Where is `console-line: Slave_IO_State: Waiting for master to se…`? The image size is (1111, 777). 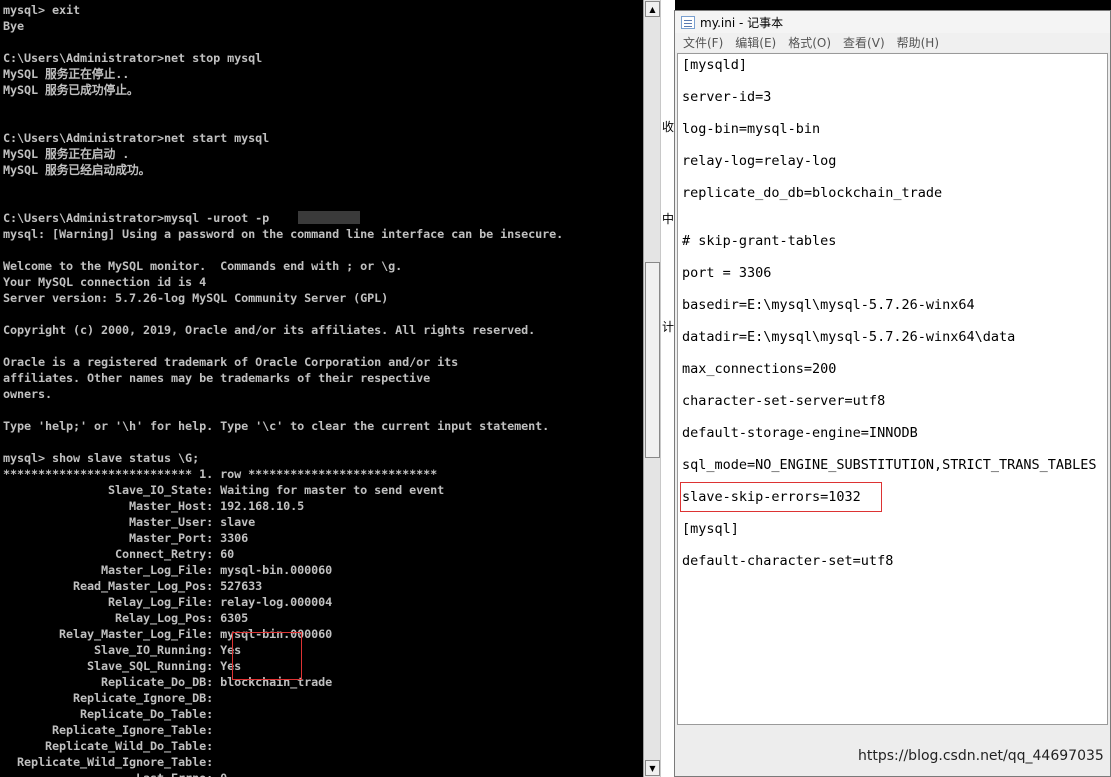 console-line: Slave_IO_State: Waiting for master to se… is located at coordinates (224, 490).